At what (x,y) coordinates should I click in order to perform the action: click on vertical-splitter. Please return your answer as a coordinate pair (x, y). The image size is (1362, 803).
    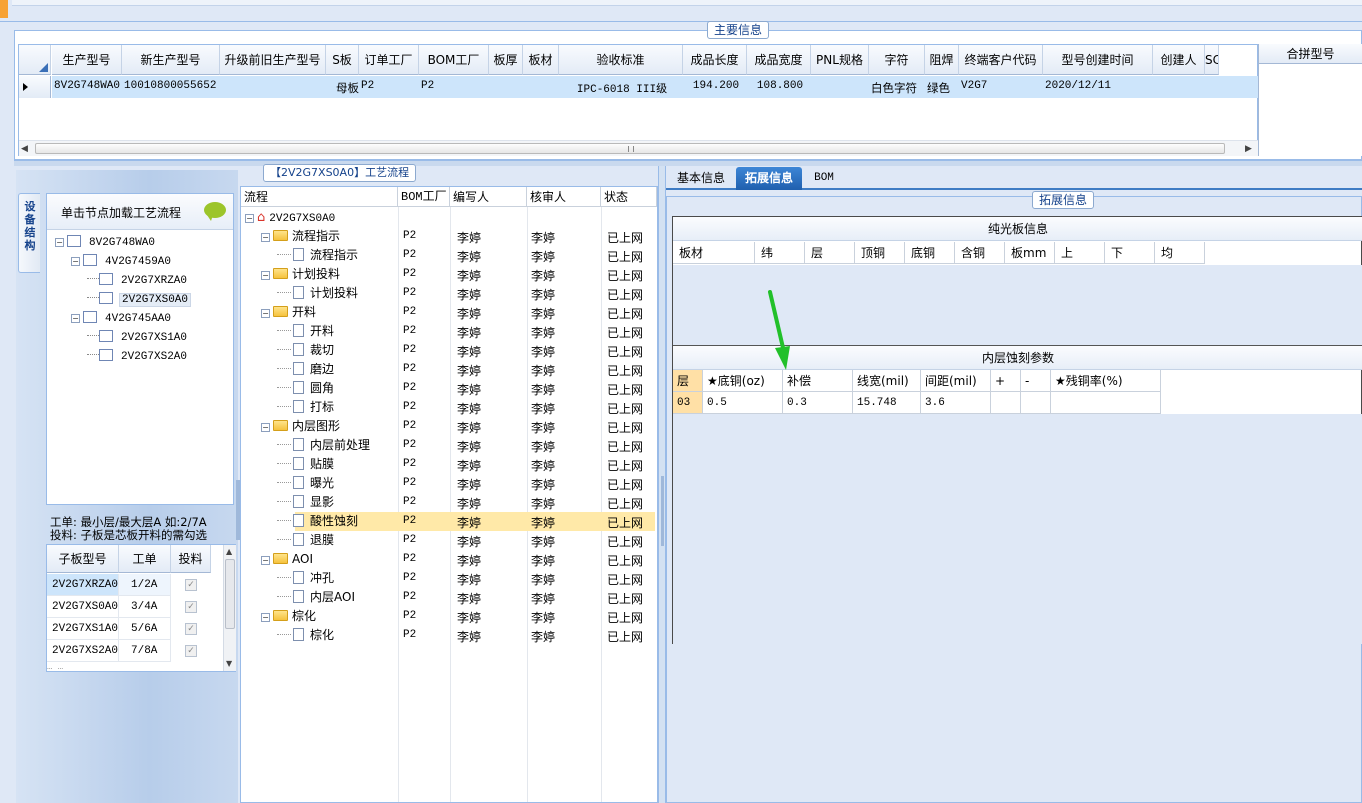
    Looking at the image, I should click on (662, 484).